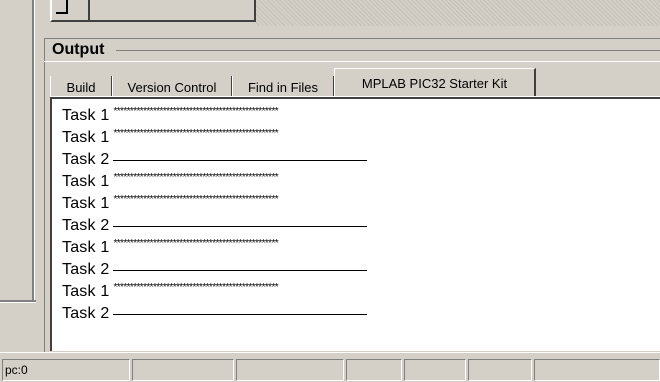 The image size is (660, 382). What do you see at coordinates (18, 301) in the screenshot?
I see `dock-bottom-edge` at bounding box center [18, 301].